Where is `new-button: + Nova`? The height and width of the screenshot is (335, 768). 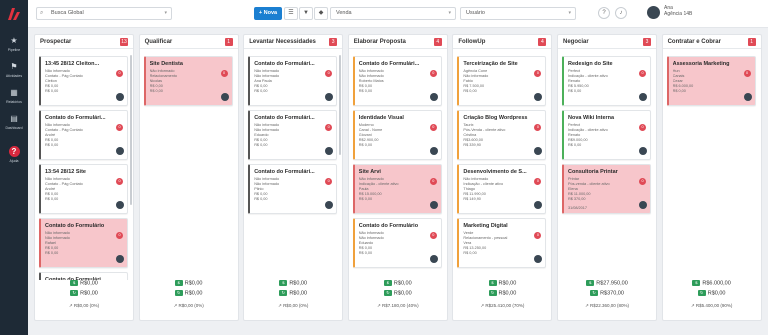 new-button: + Nova is located at coordinates (268, 13).